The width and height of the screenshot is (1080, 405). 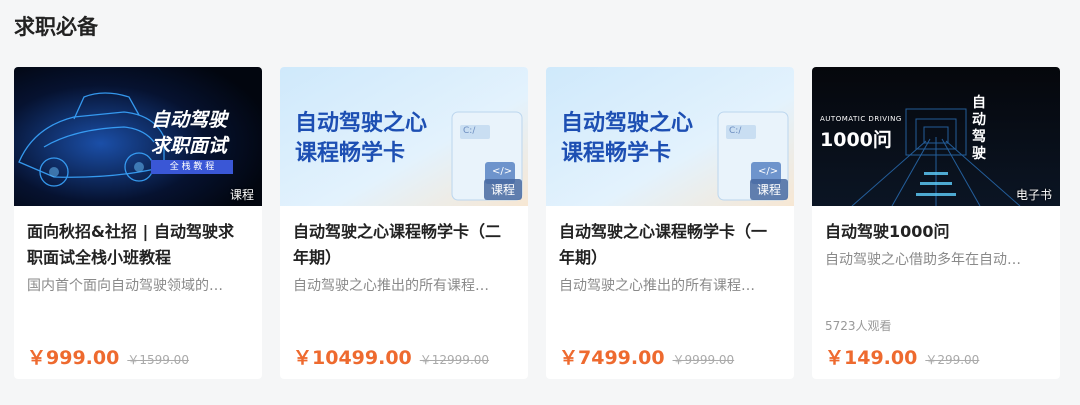 I want to click on section-title: 求职必备, so click(x=56, y=27).